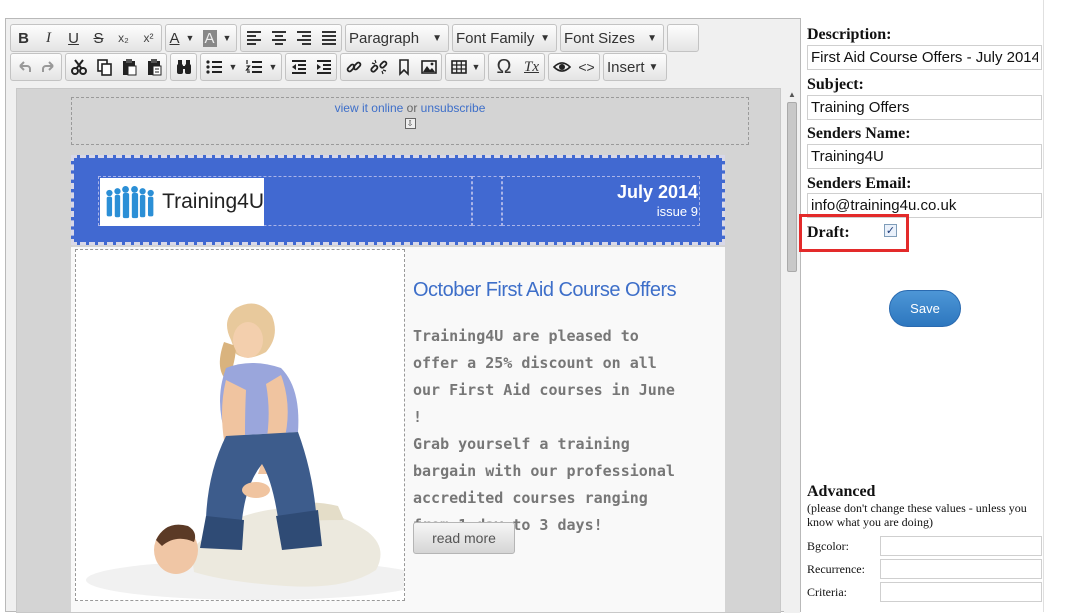 This screenshot has width=1065, height=613. I want to click on view-online-link: view it online, so click(369, 108).